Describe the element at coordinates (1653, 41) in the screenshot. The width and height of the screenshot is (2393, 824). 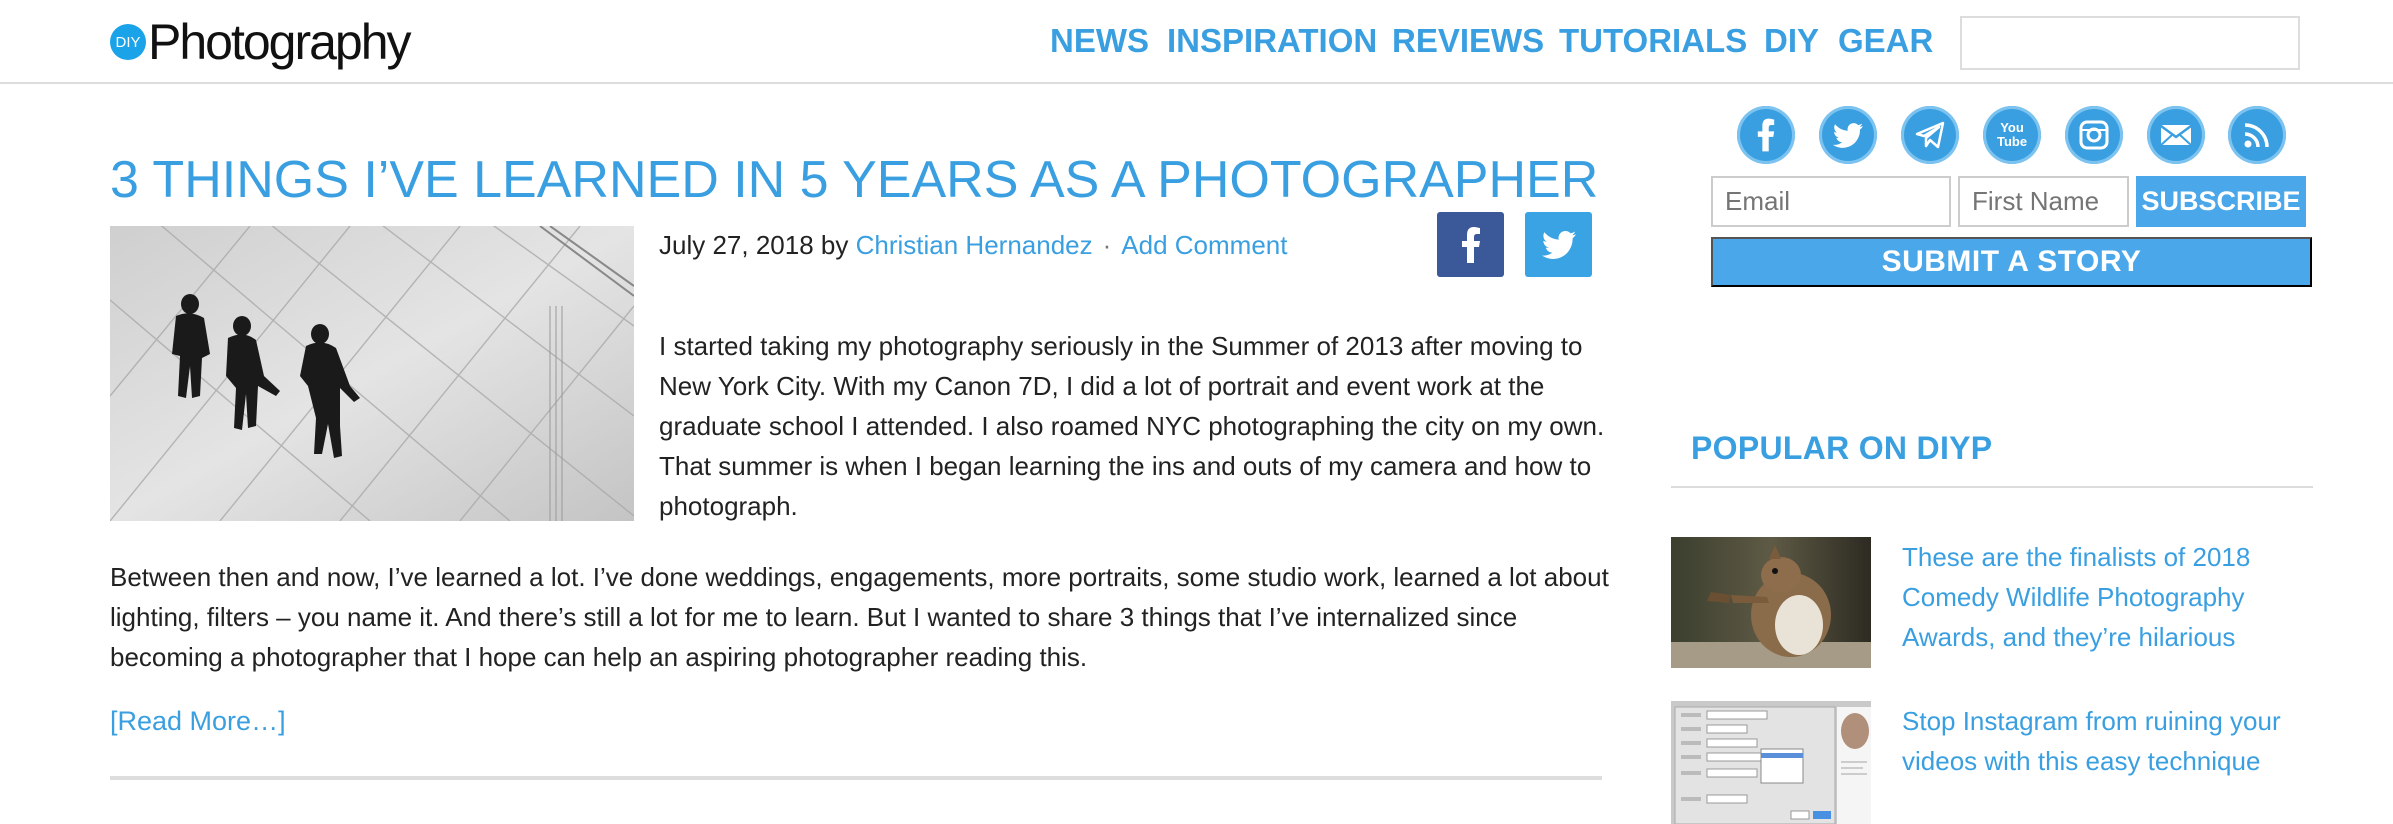
I see `nav-tutorials: TUTORIALS` at that location.